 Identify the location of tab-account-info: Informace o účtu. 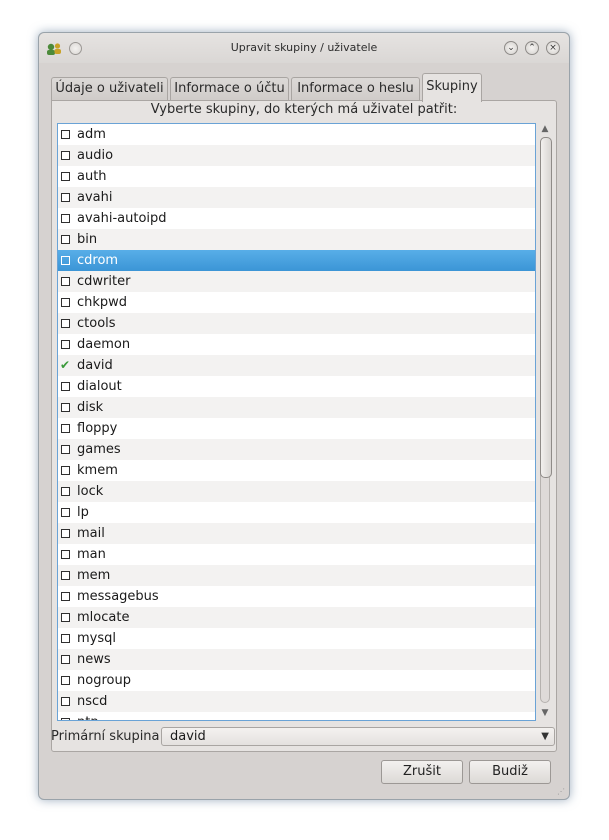
(229, 89).